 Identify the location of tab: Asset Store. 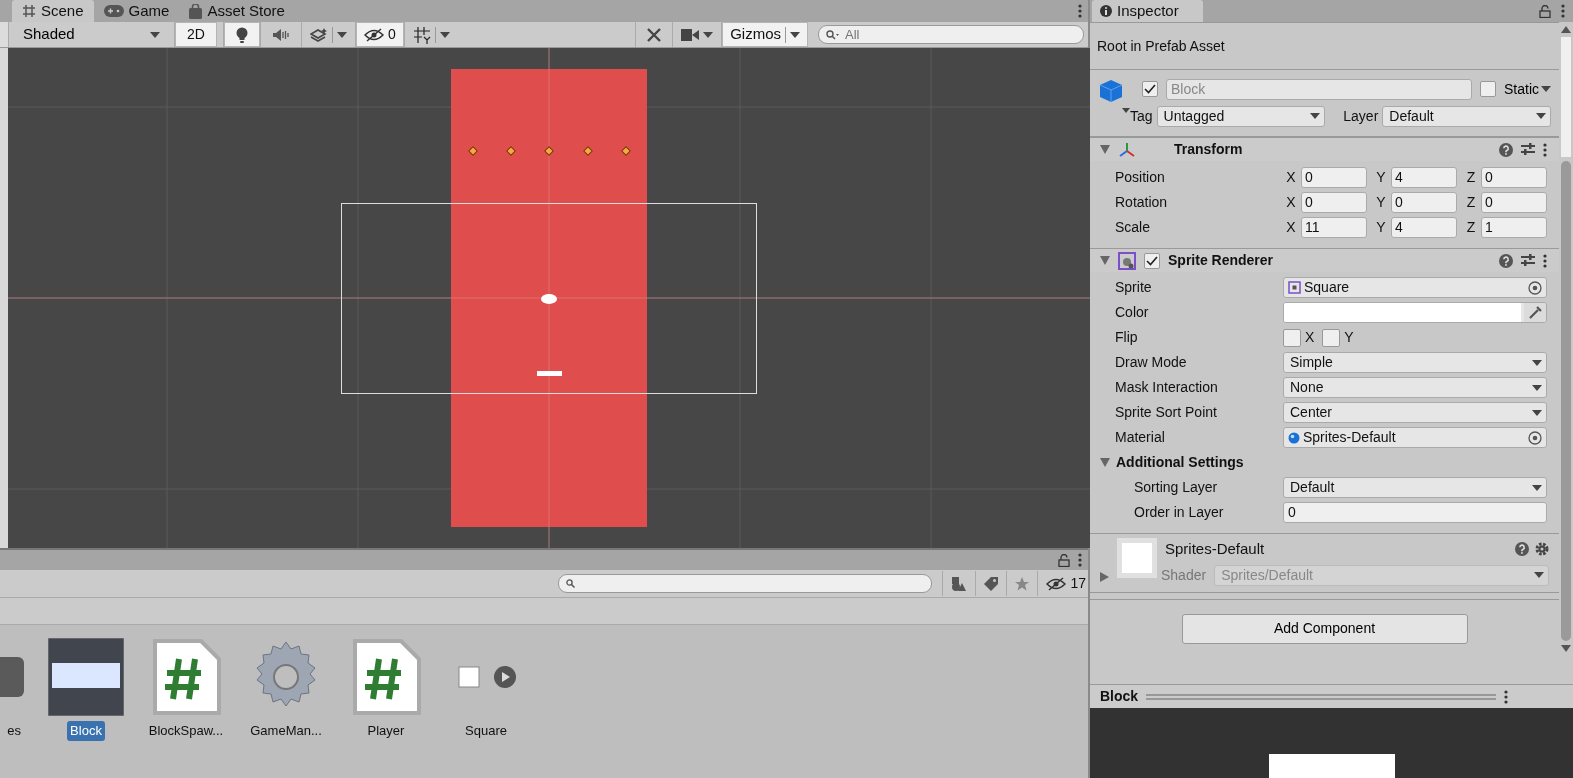
(237, 11).